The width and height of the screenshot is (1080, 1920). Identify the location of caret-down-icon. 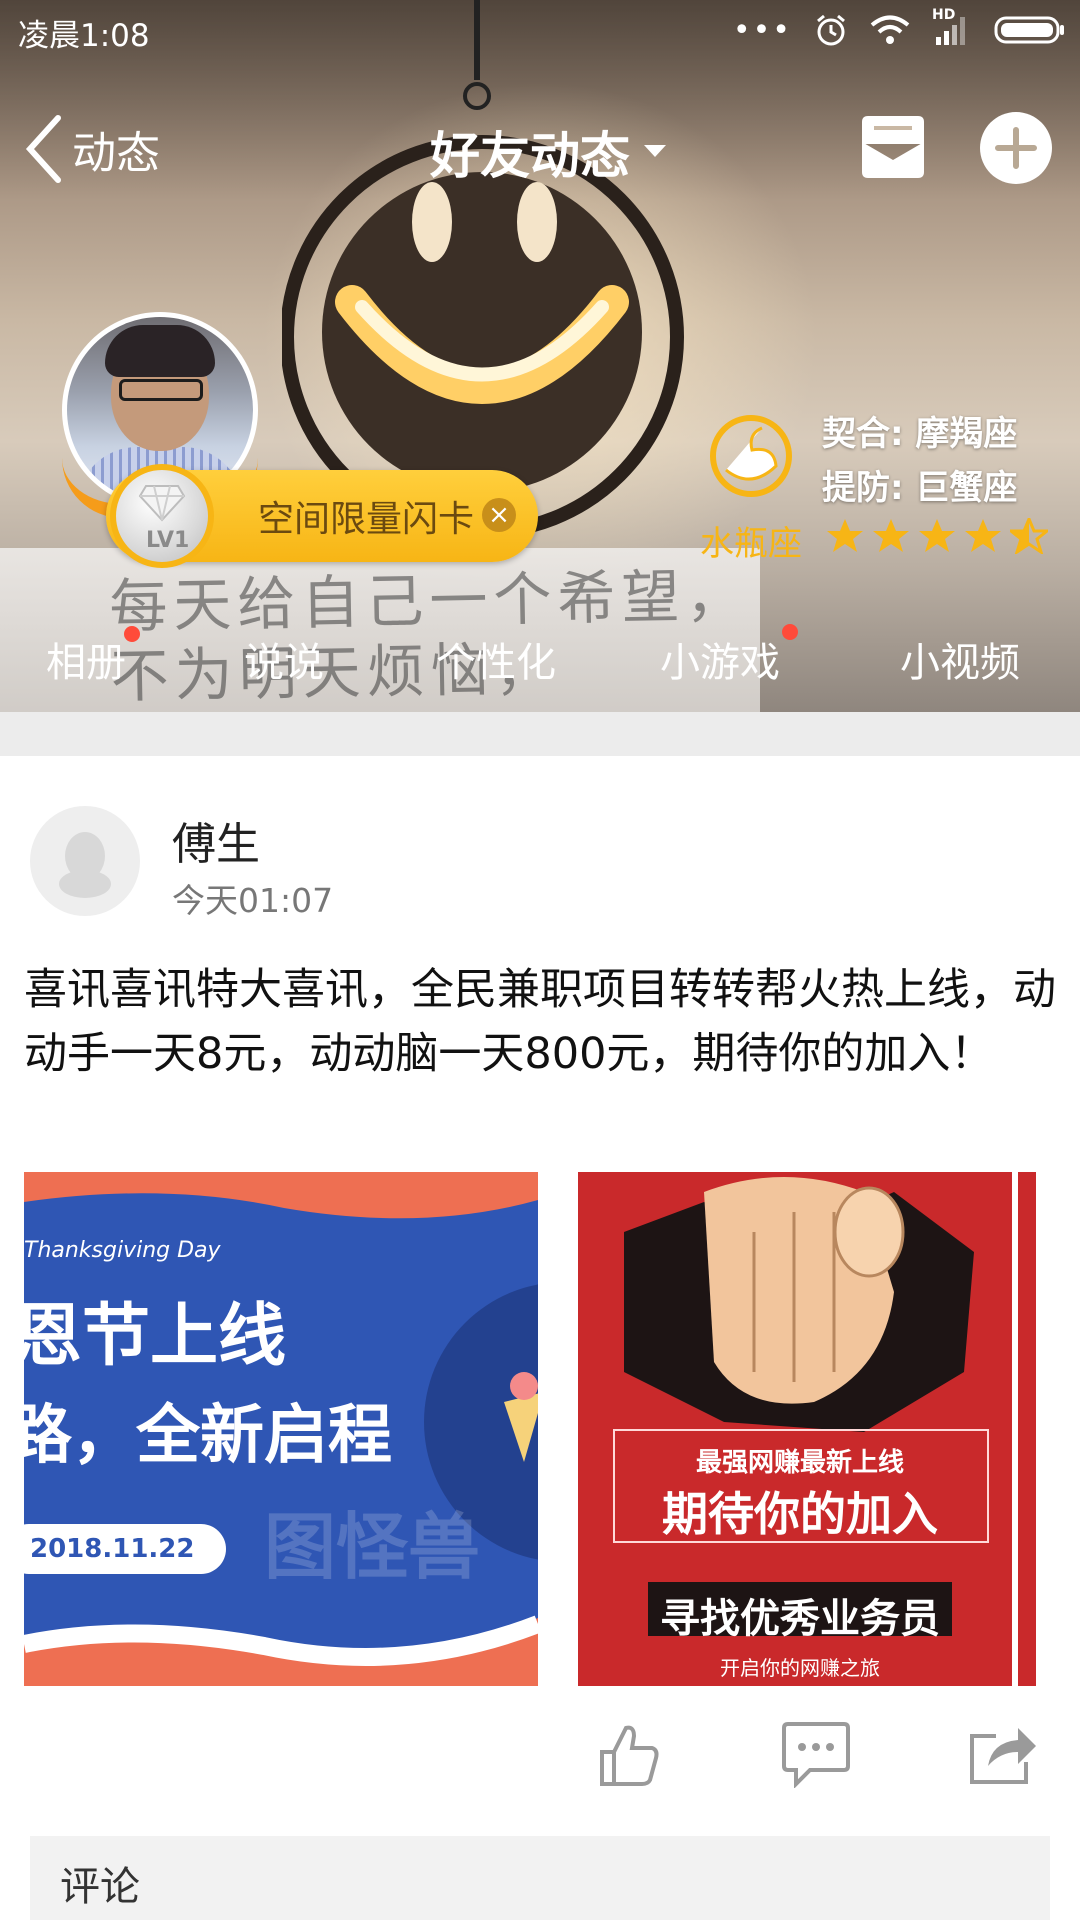
(655, 151).